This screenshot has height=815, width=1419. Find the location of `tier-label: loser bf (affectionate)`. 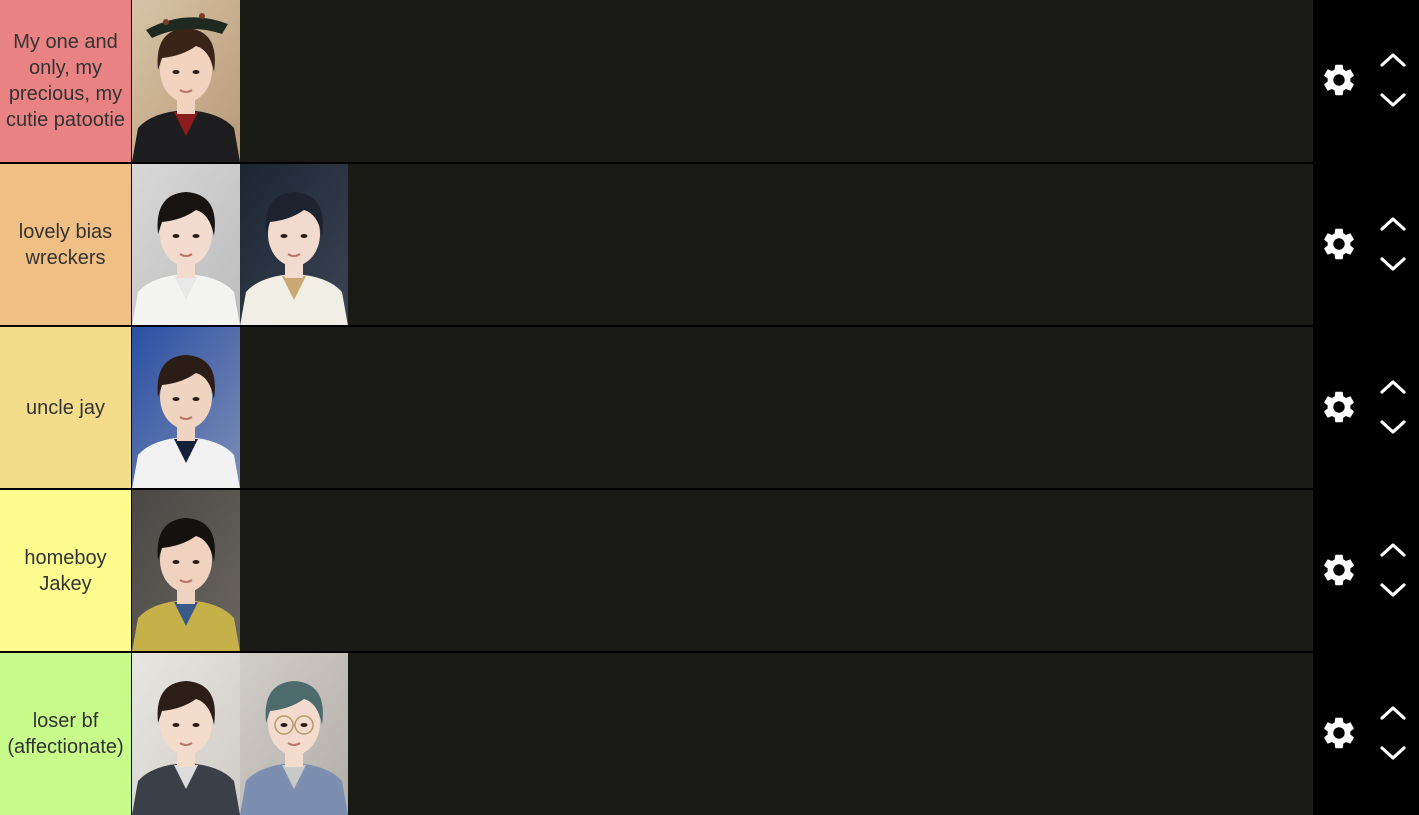

tier-label: loser bf (affectionate) is located at coordinates (65, 734).